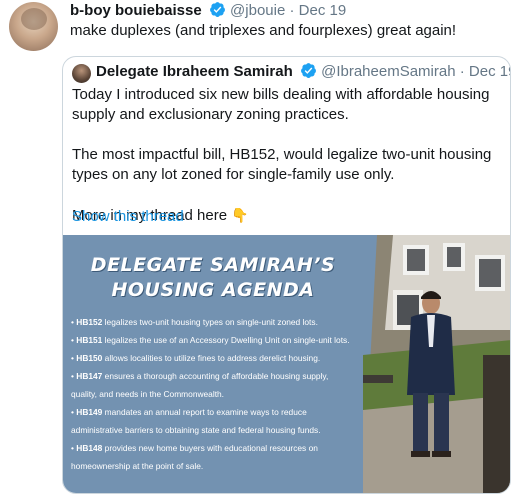 This screenshot has width=520, height=498. Describe the element at coordinates (489, 71) in the screenshot. I see `quoted-timestamp: Dec 19` at that location.